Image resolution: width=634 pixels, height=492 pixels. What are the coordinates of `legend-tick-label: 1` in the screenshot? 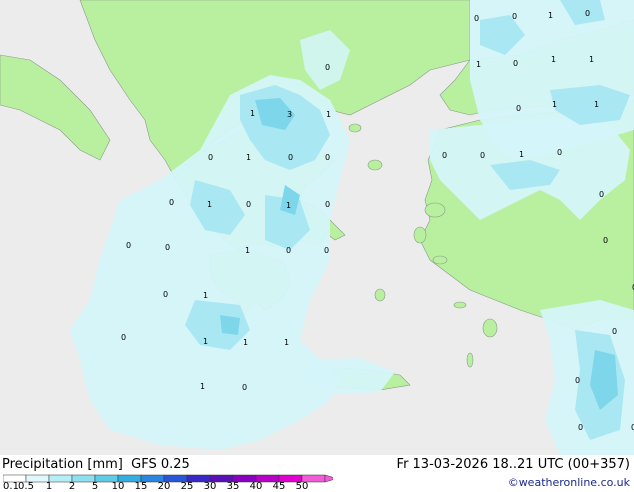 It's located at (49, 486).